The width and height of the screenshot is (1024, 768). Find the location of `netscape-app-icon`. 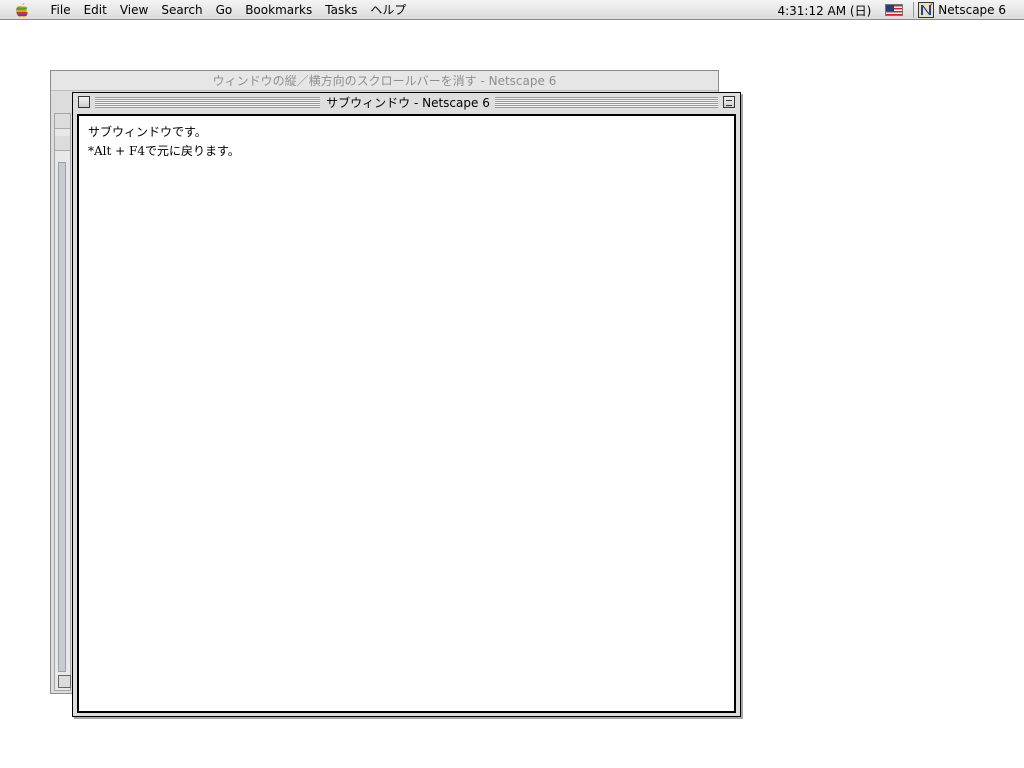

netscape-app-icon is located at coordinates (926, 10).